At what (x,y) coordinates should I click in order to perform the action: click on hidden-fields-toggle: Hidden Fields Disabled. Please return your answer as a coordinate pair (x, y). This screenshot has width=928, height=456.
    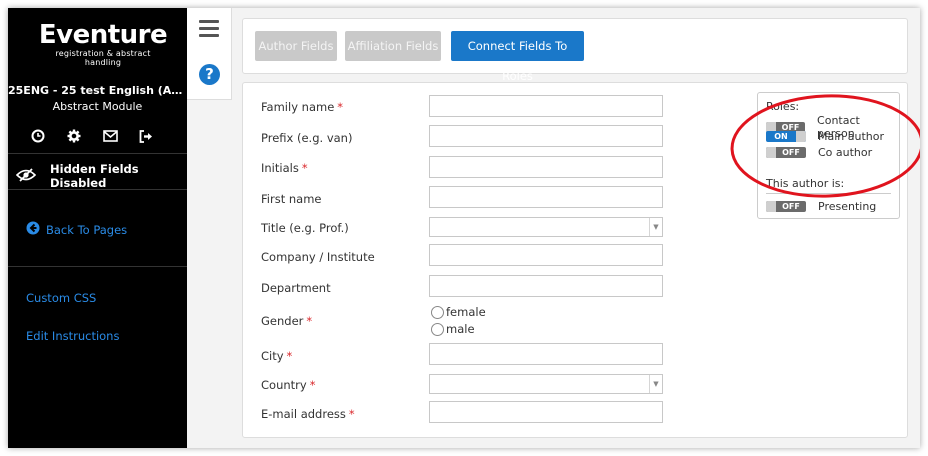
    Looking at the image, I should click on (100, 176).